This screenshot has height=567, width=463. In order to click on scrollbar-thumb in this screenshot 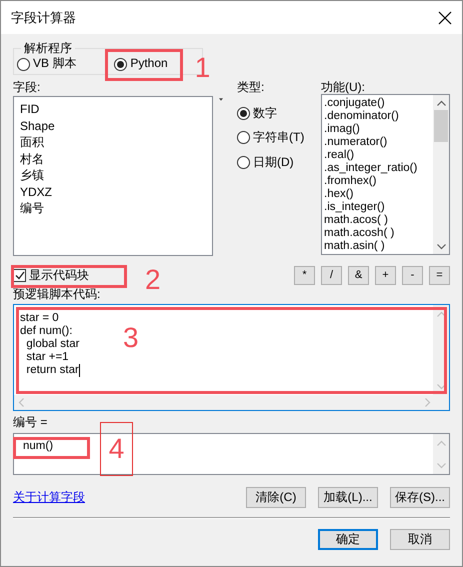, I will do `click(441, 126)`.